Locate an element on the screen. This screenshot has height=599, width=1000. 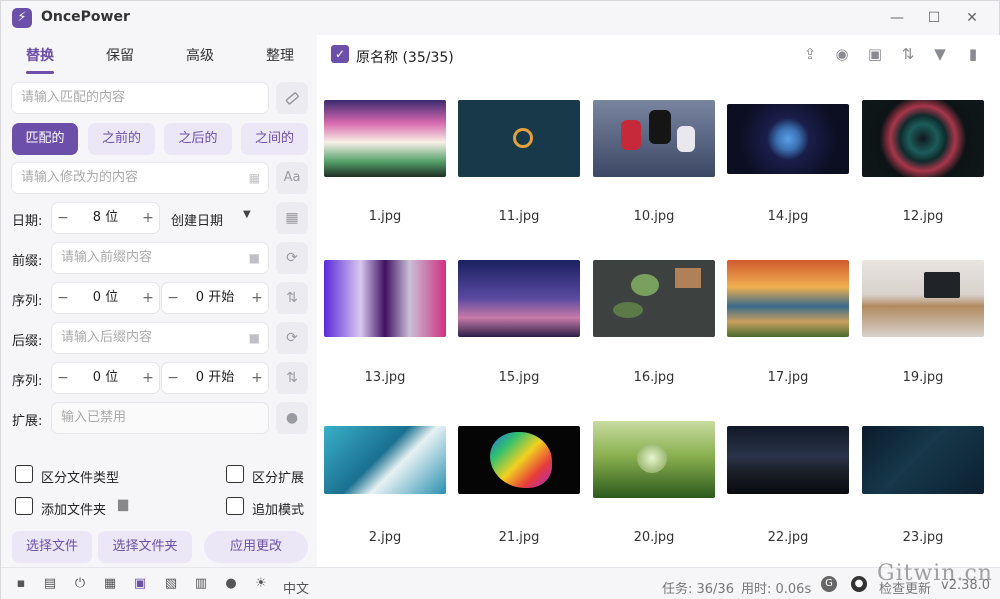
mode-match-button: 匹配的 is located at coordinates (45, 139).